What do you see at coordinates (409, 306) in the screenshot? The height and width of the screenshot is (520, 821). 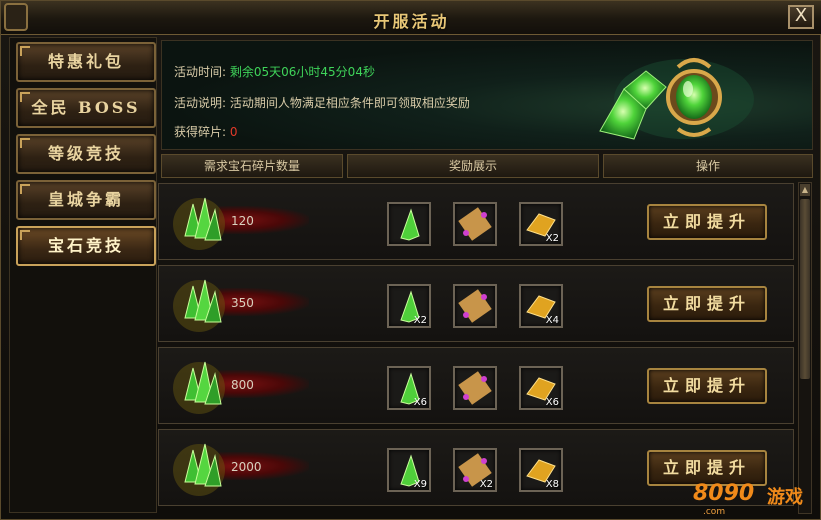 I see `reward-item-gem-shard: X2` at bounding box center [409, 306].